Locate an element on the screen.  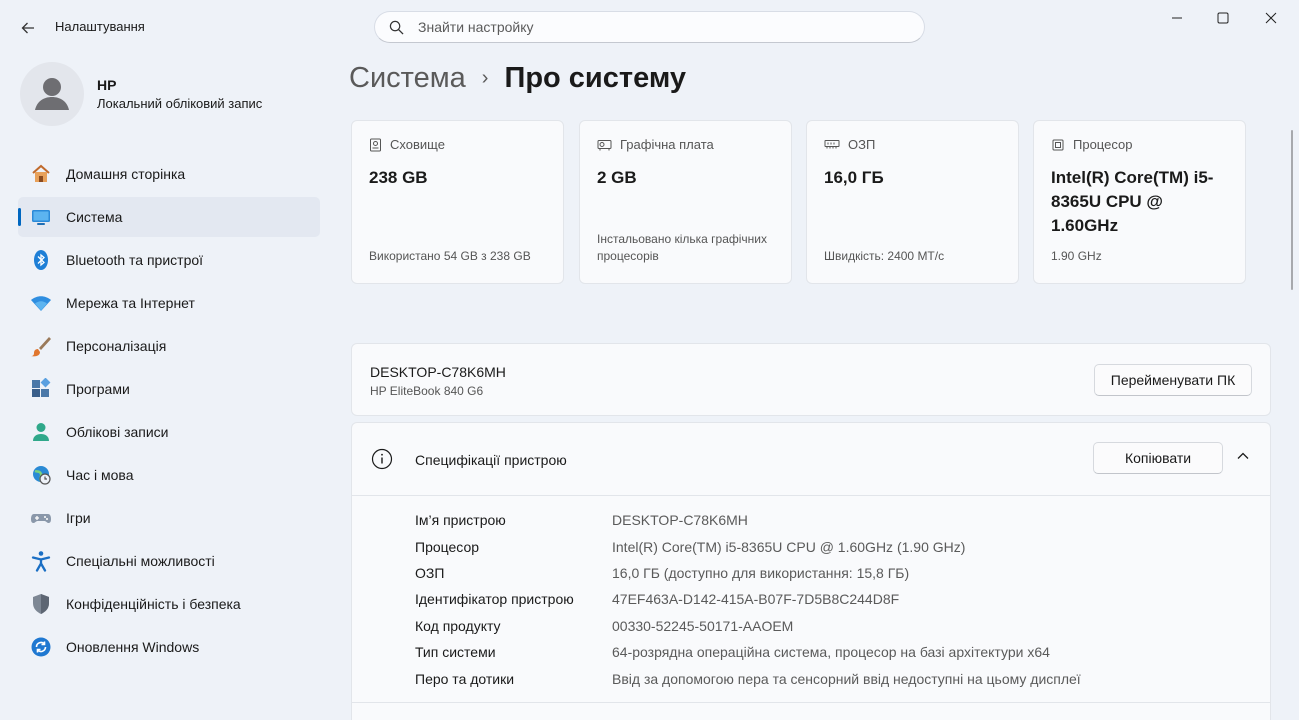
time-language-icon is located at coordinates (41, 475).